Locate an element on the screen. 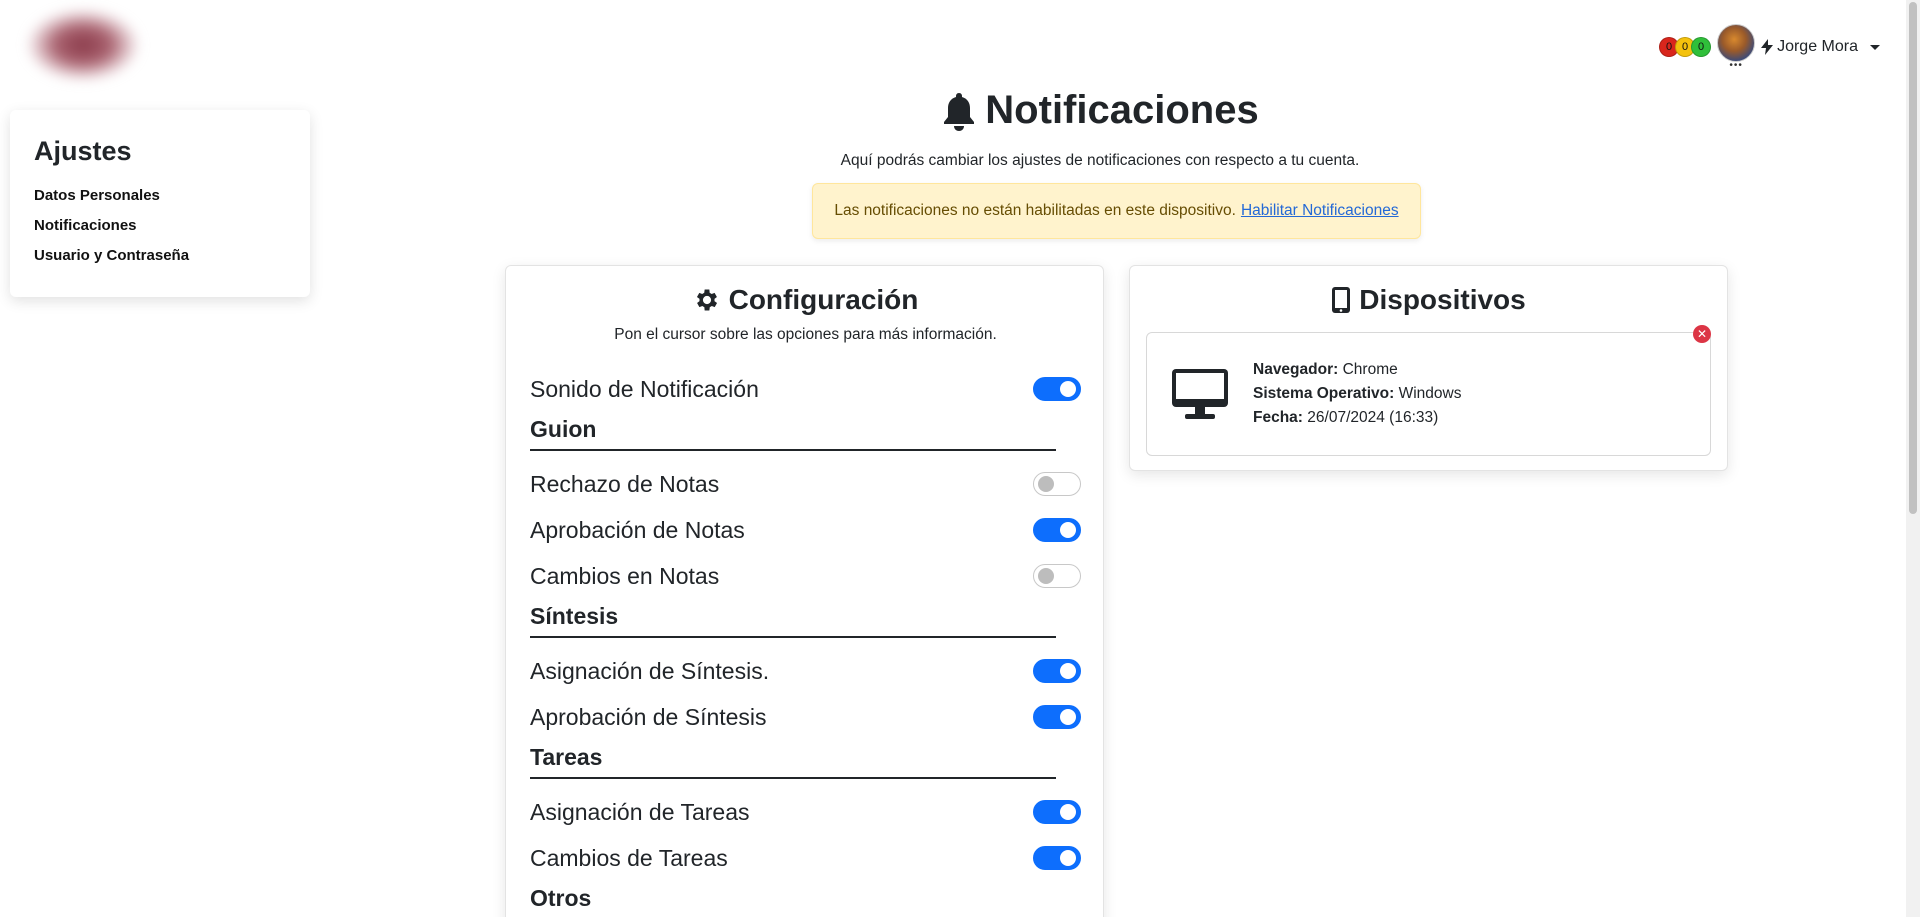  bolt-icon is located at coordinates (1767, 47).